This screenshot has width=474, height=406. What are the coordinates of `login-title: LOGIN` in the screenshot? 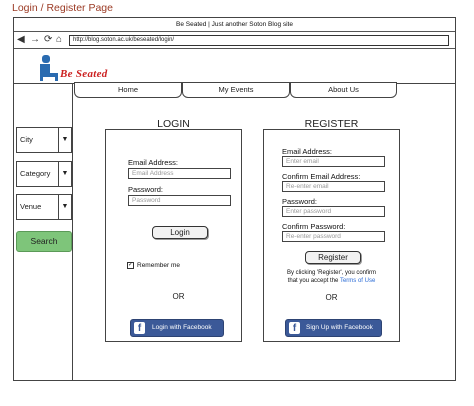 It's located at (173, 124).